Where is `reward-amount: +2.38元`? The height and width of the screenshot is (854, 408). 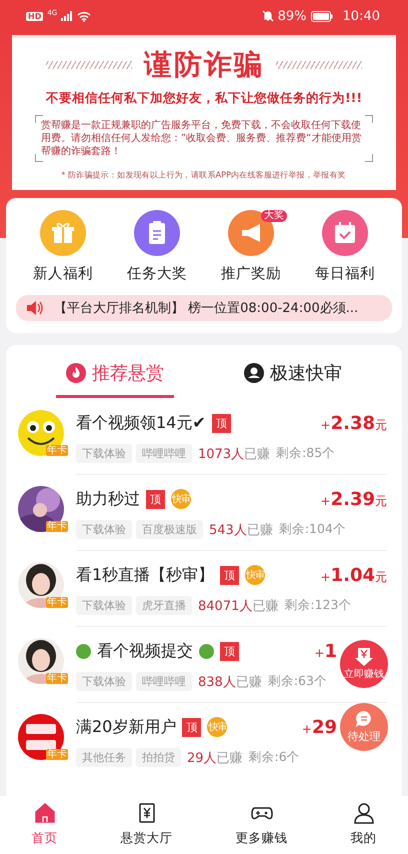
reward-amount: +2.38元 is located at coordinates (353, 423).